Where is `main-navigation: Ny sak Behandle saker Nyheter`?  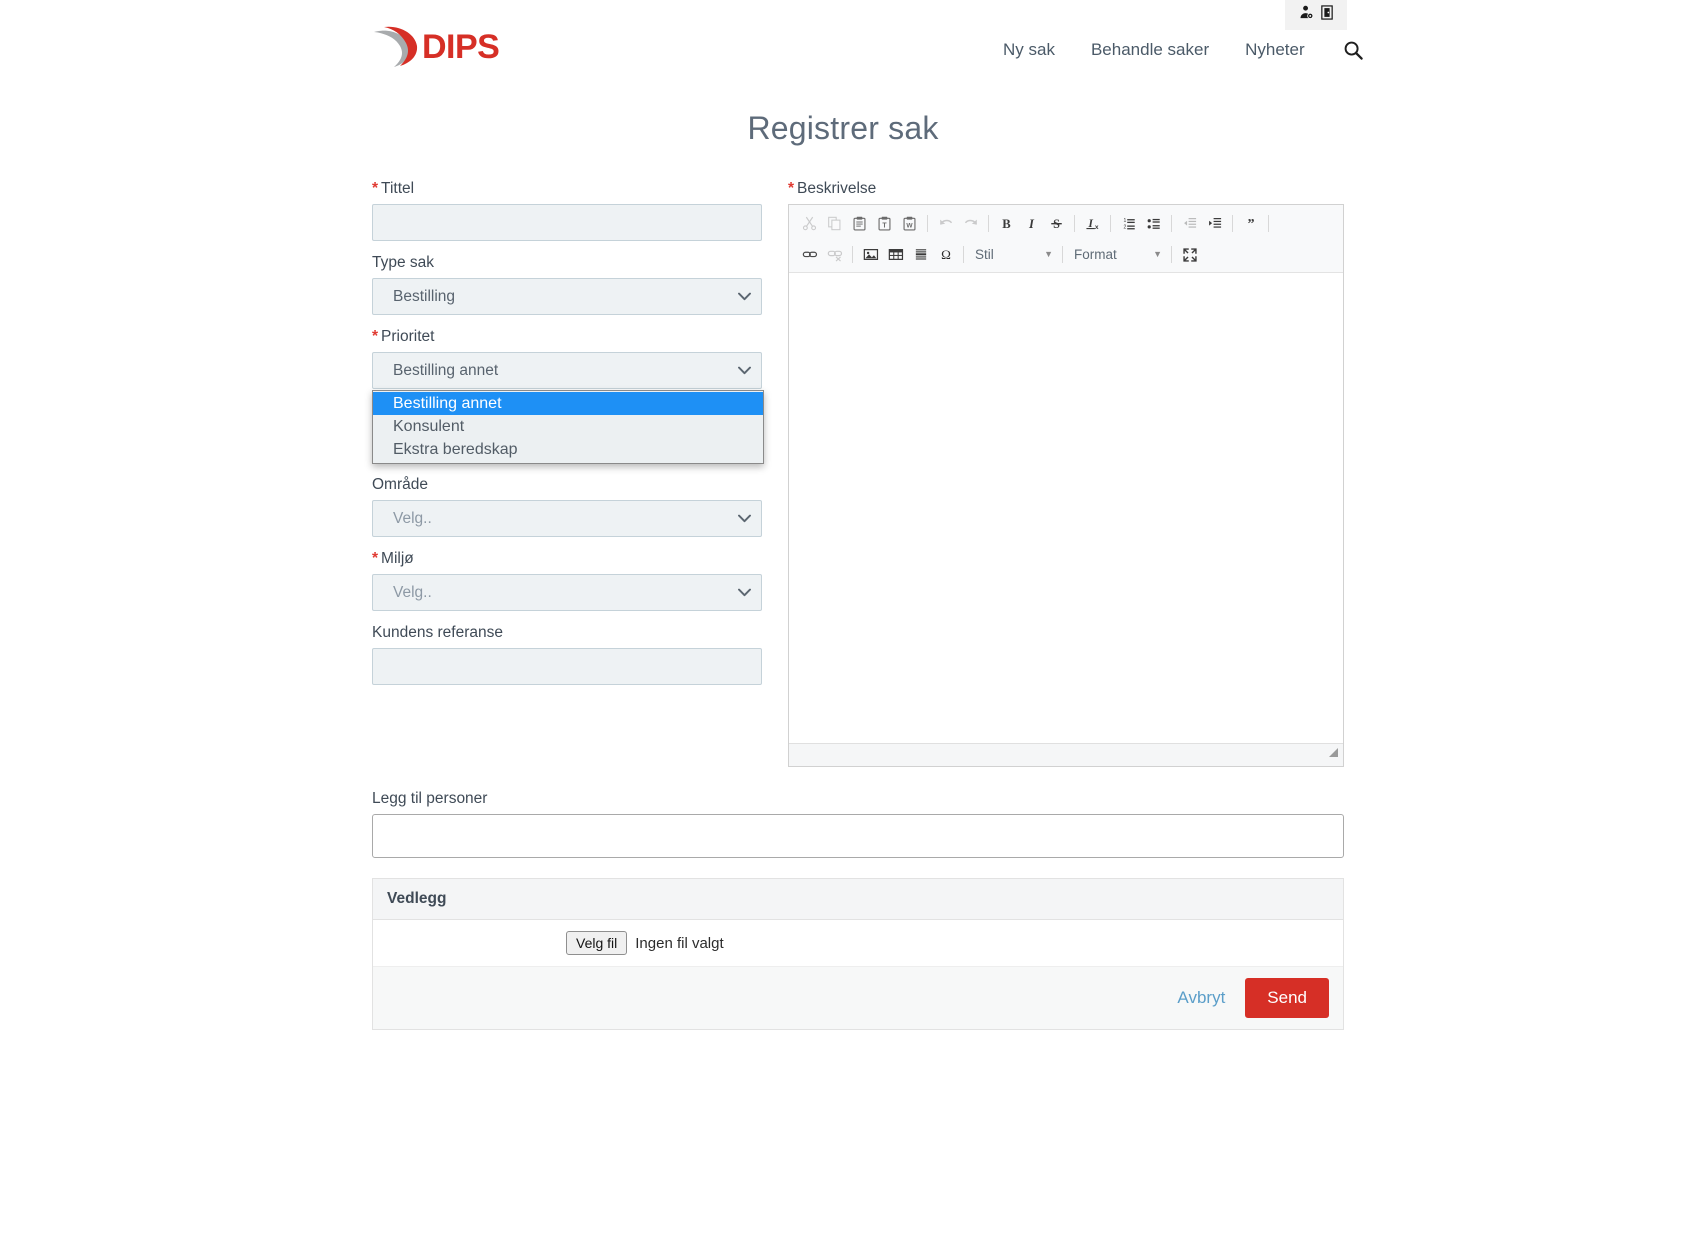
main-navigation: Ny sak Behandle saker Nyheter is located at coordinates (1174, 50).